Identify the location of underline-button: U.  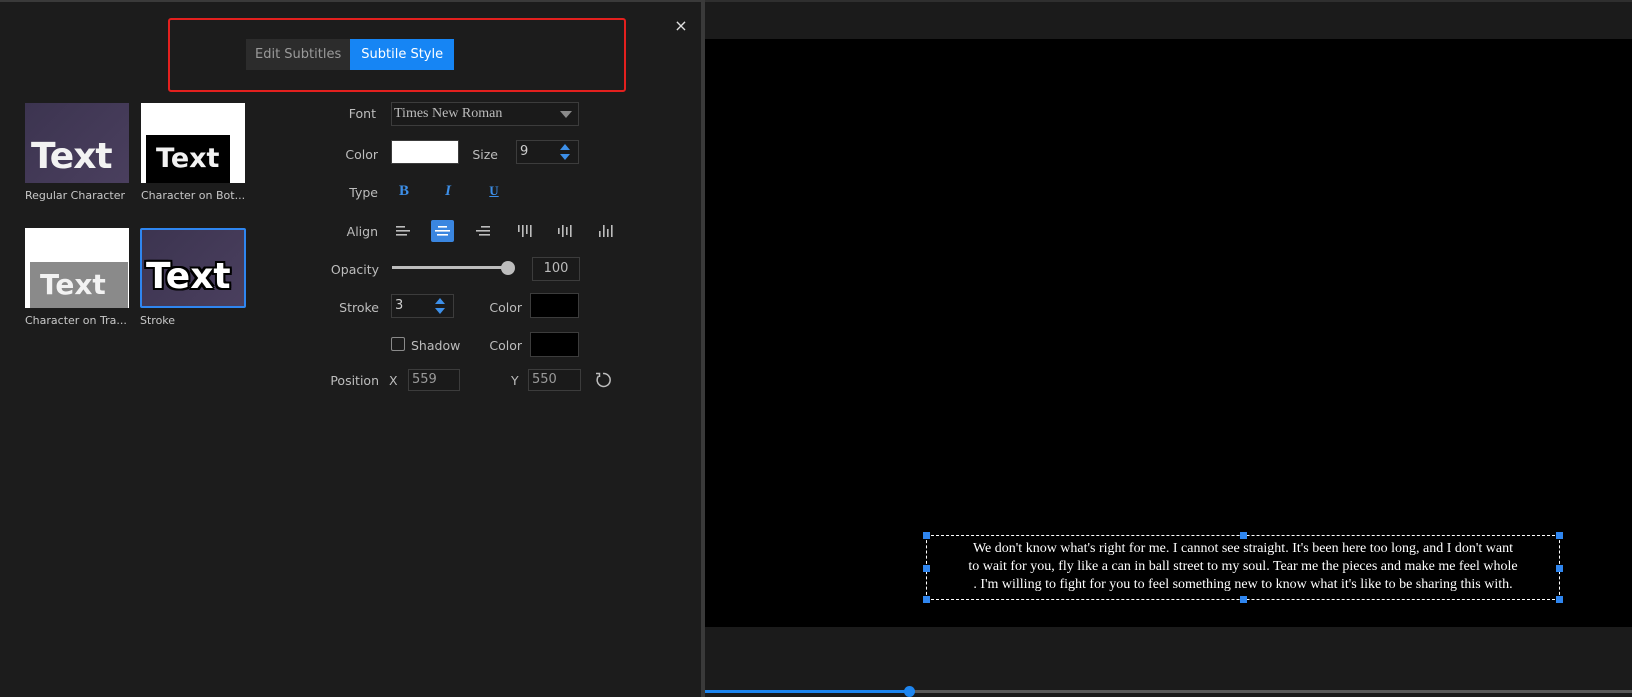
(494, 191).